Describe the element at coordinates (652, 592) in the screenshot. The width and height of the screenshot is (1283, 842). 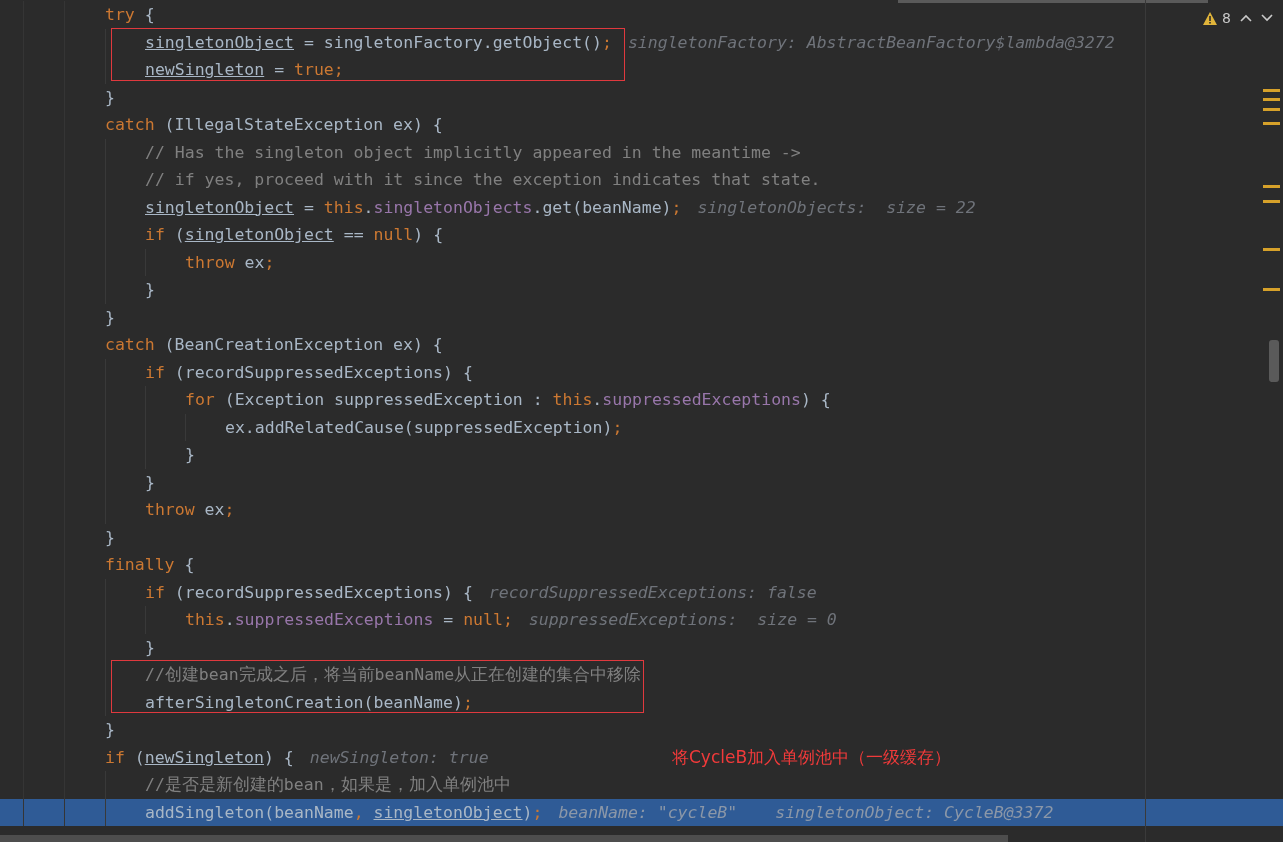
I see `inline-value: recordSuppressedExceptions: false` at that location.